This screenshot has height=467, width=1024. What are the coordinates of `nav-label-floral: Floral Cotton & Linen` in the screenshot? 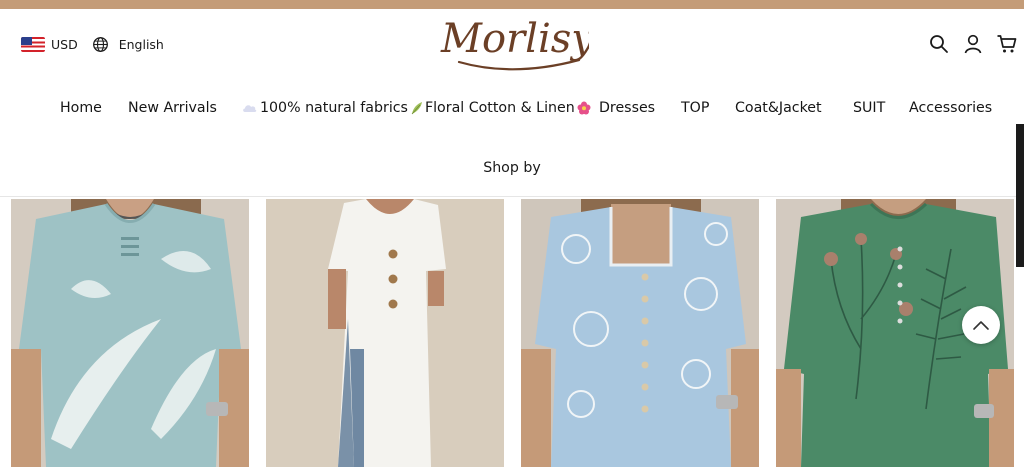 It's located at (499, 108).